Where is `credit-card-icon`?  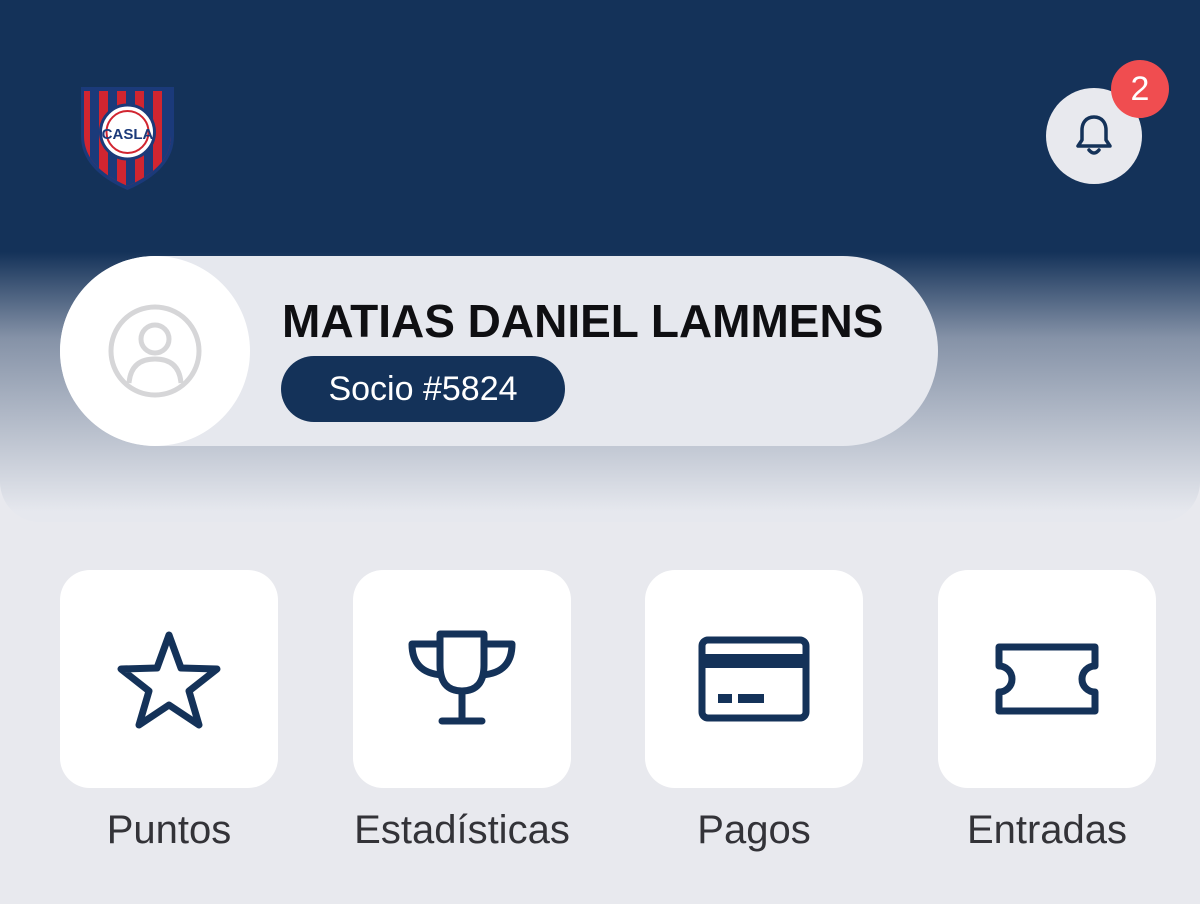 credit-card-icon is located at coordinates (754, 679).